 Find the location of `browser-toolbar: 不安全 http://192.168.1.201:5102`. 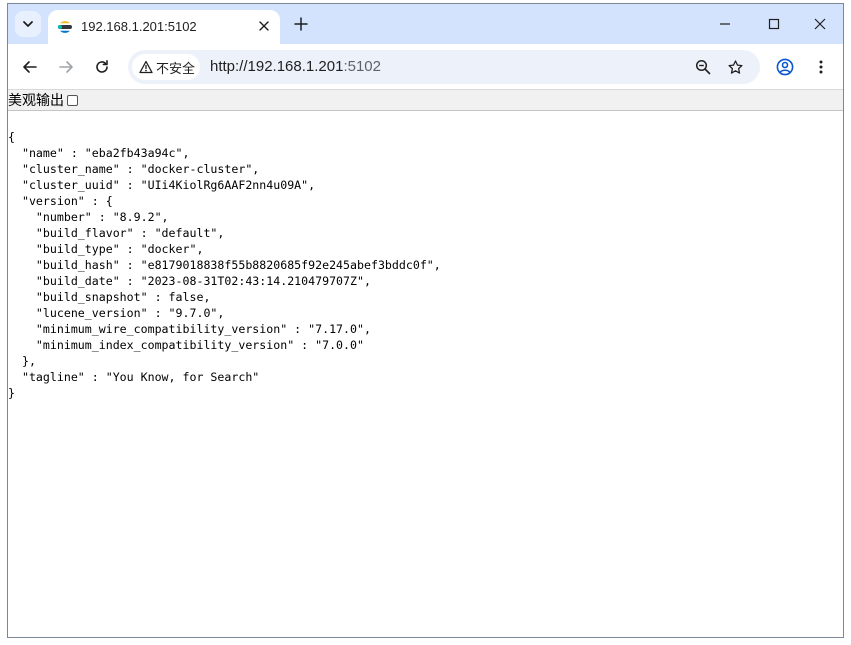

browser-toolbar: 不安全 http://192.168.1.201:5102 is located at coordinates (425, 67).